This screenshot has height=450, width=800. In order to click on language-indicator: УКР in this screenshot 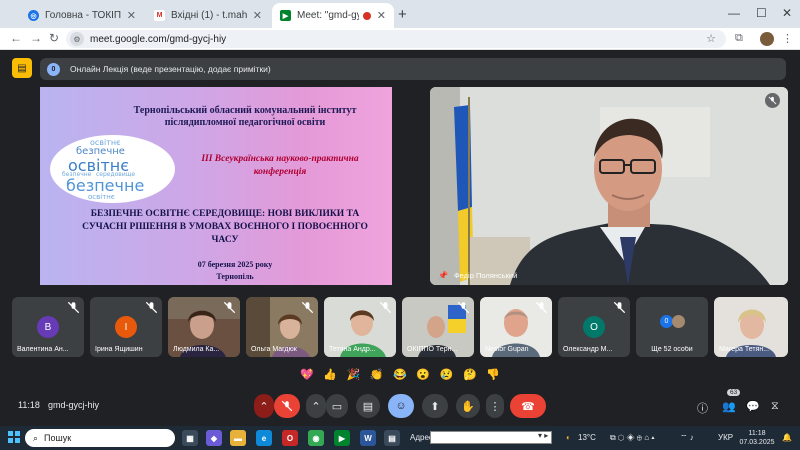, I will do `click(725, 437)`.